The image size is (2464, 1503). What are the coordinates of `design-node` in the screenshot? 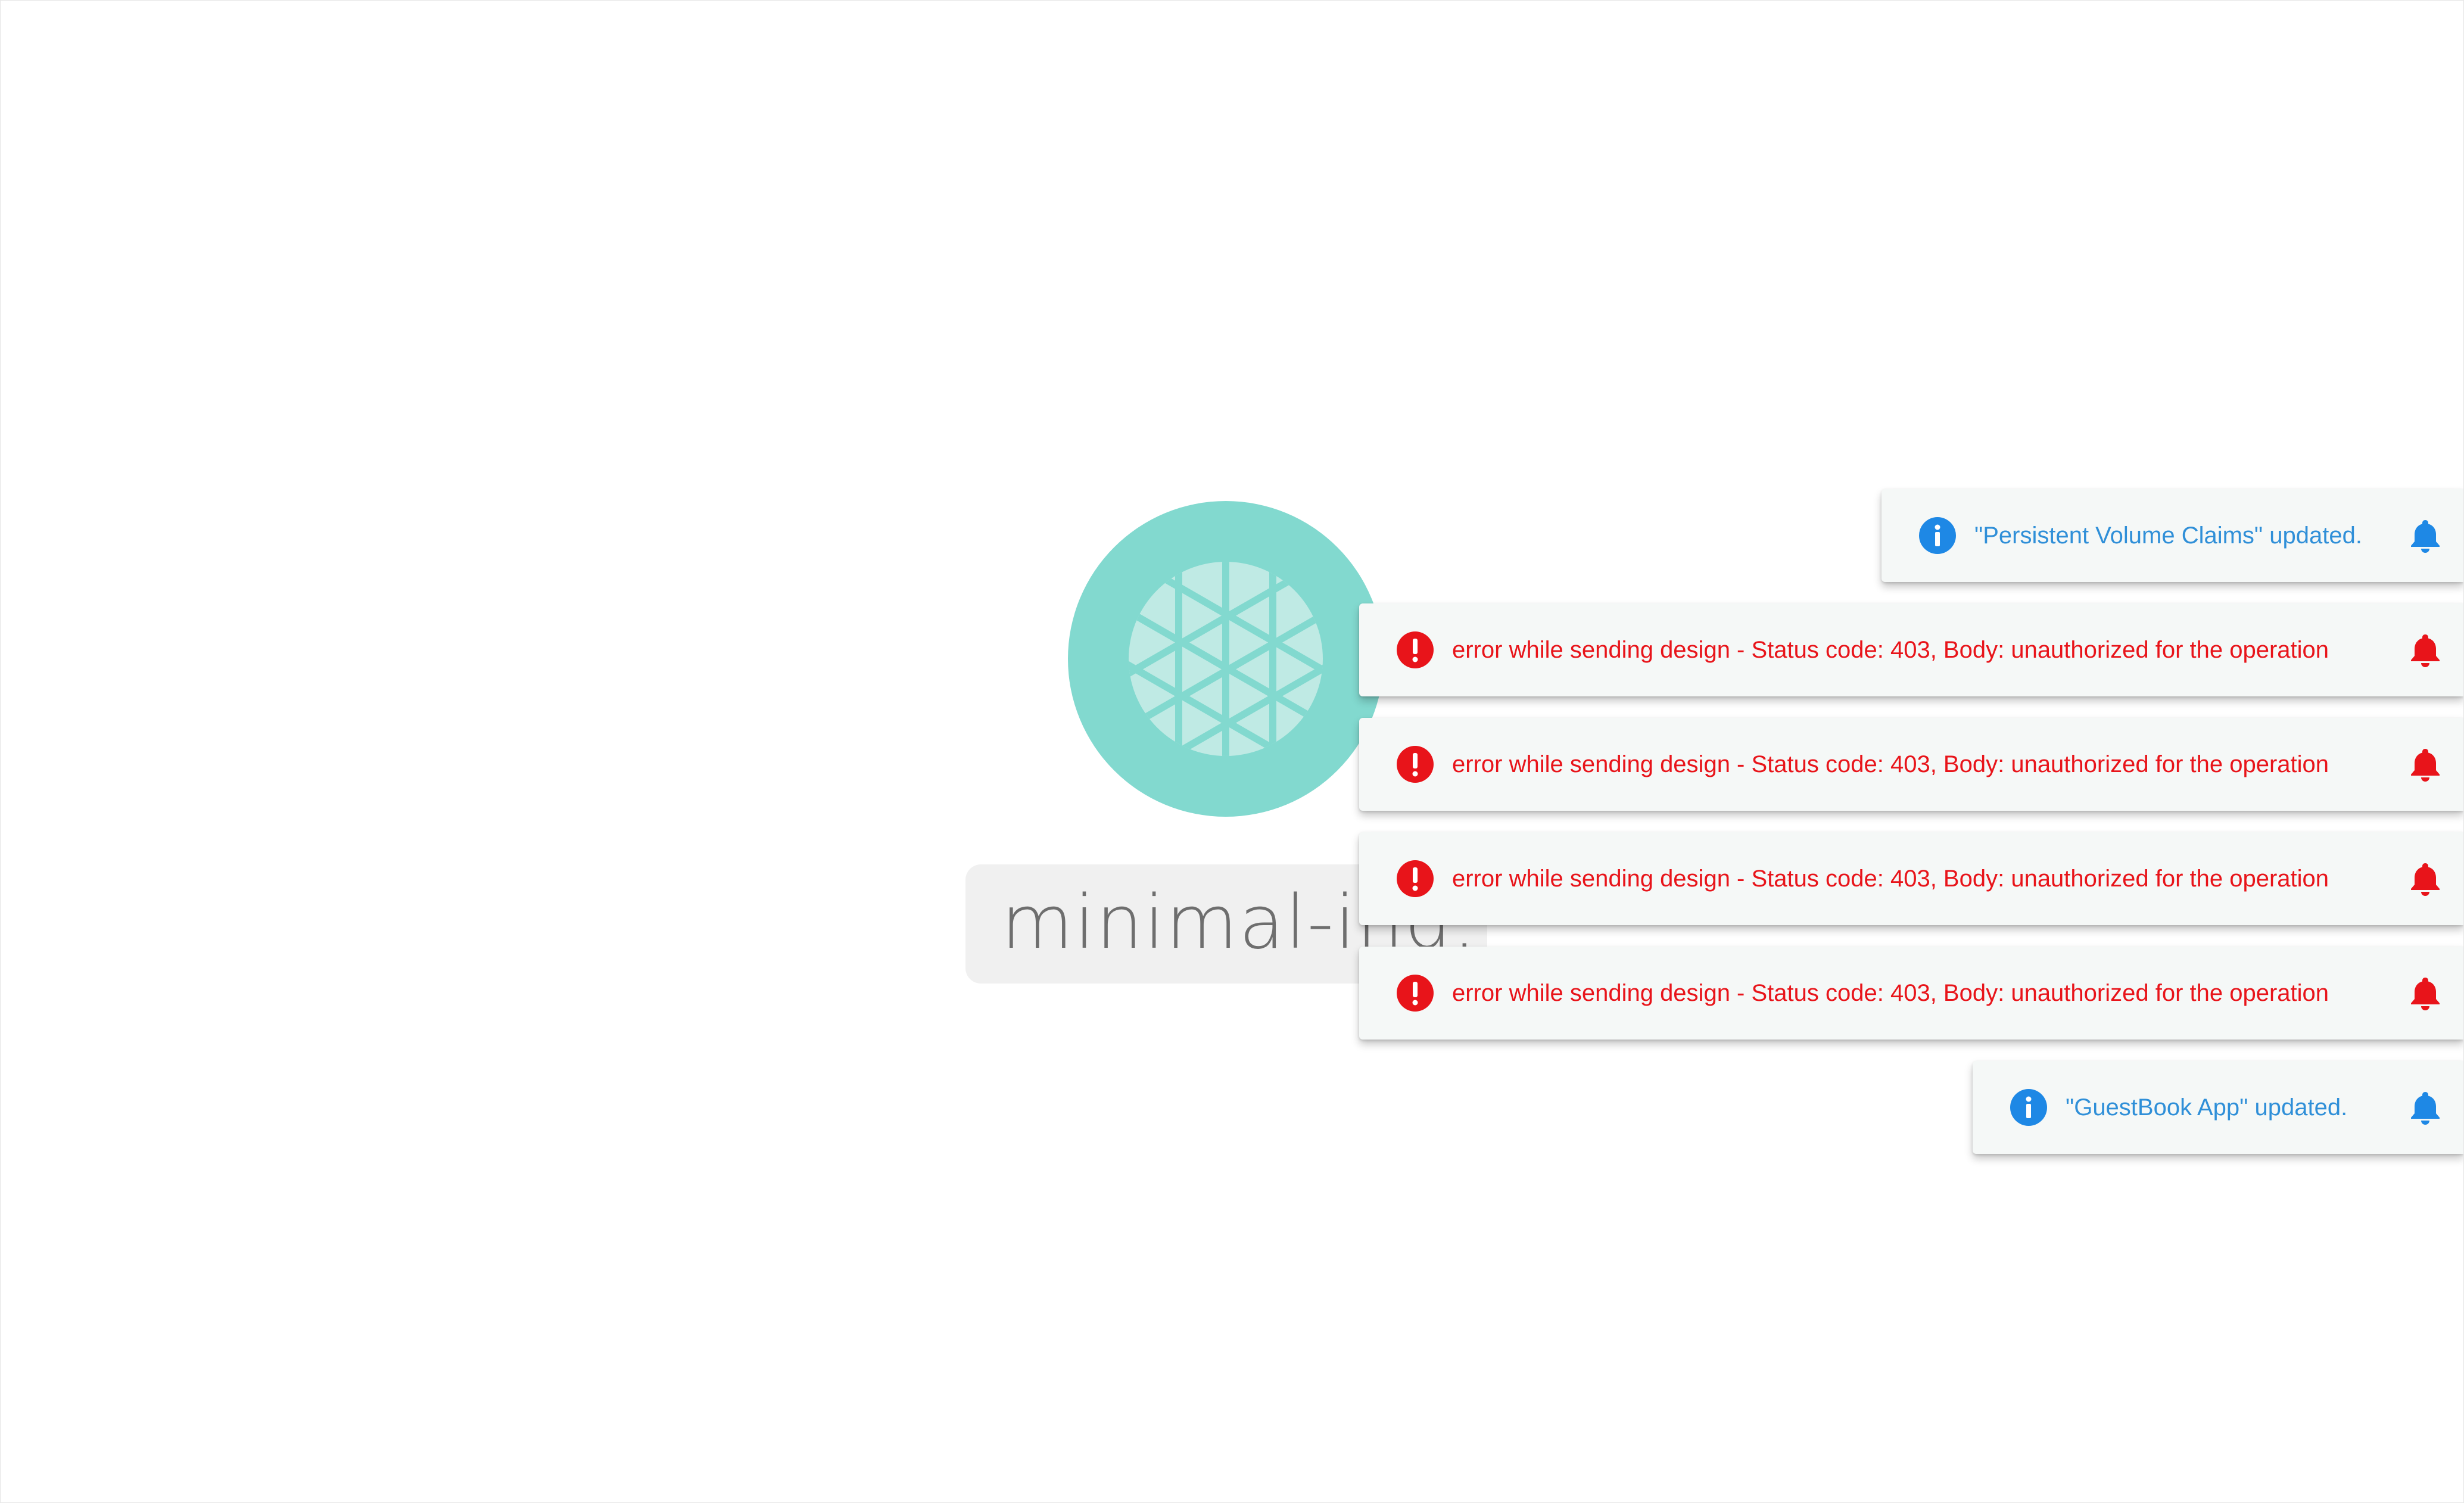 It's located at (1226, 659).